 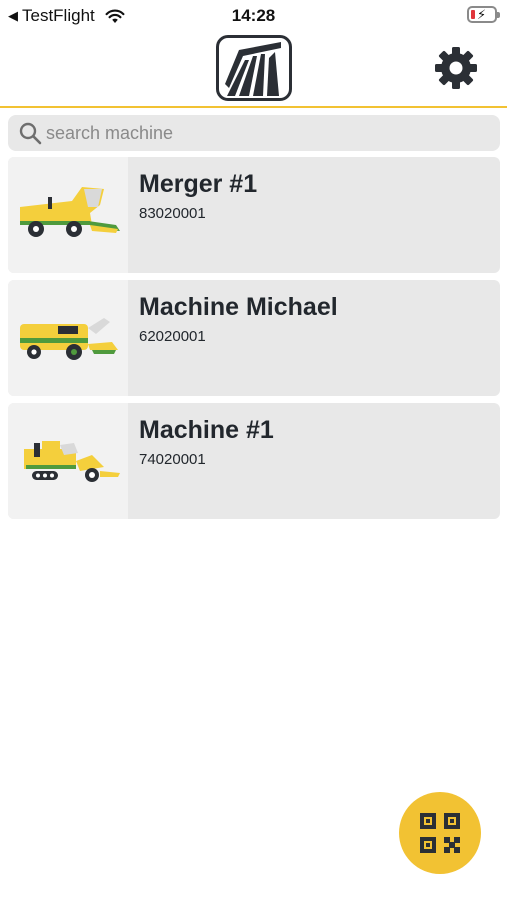 What do you see at coordinates (68, 461) in the screenshot?
I see `tracked-harvester-icon` at bounding box center [68, 461].